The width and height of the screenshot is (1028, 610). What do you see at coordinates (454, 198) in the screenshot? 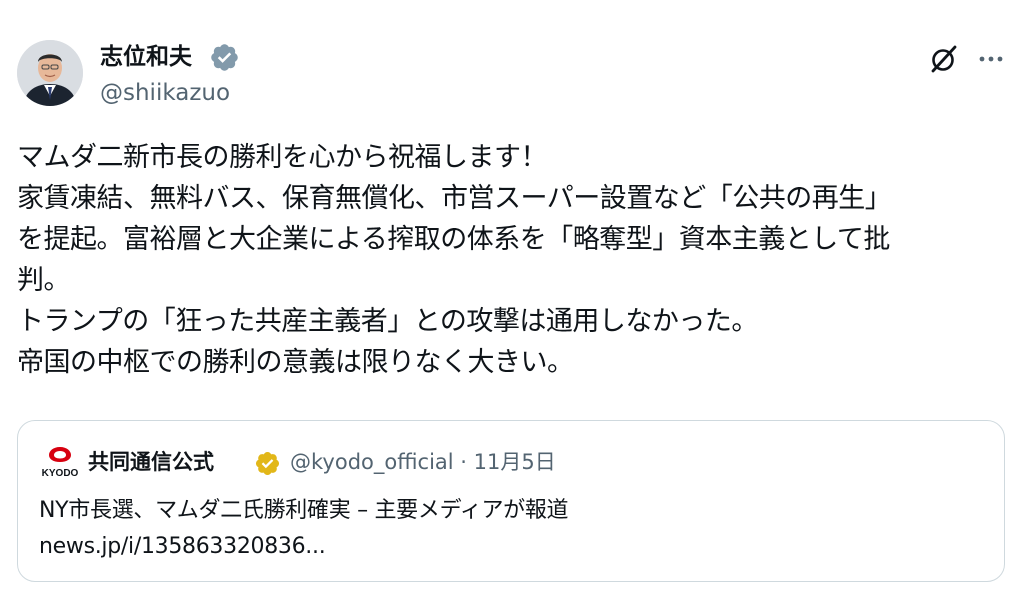
I see `post-text-line: 家賃凍結、無料バス、保育無償化、市営スーパー設置など「公共の再生」` at bounding box center [454, 198].